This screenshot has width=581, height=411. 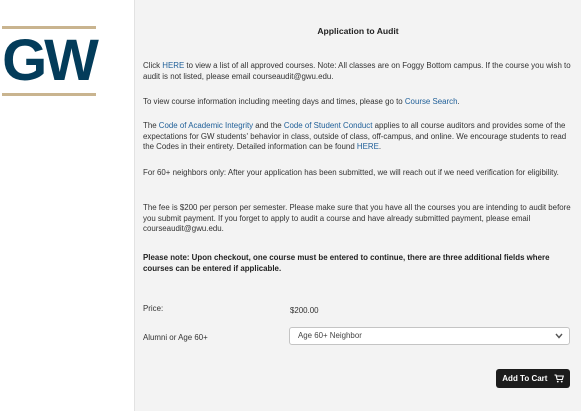 What do you see at coordinates (173, 65) in the screenshot?
I see `approved-courses-link: HERE` at bounding box center [173, 65].